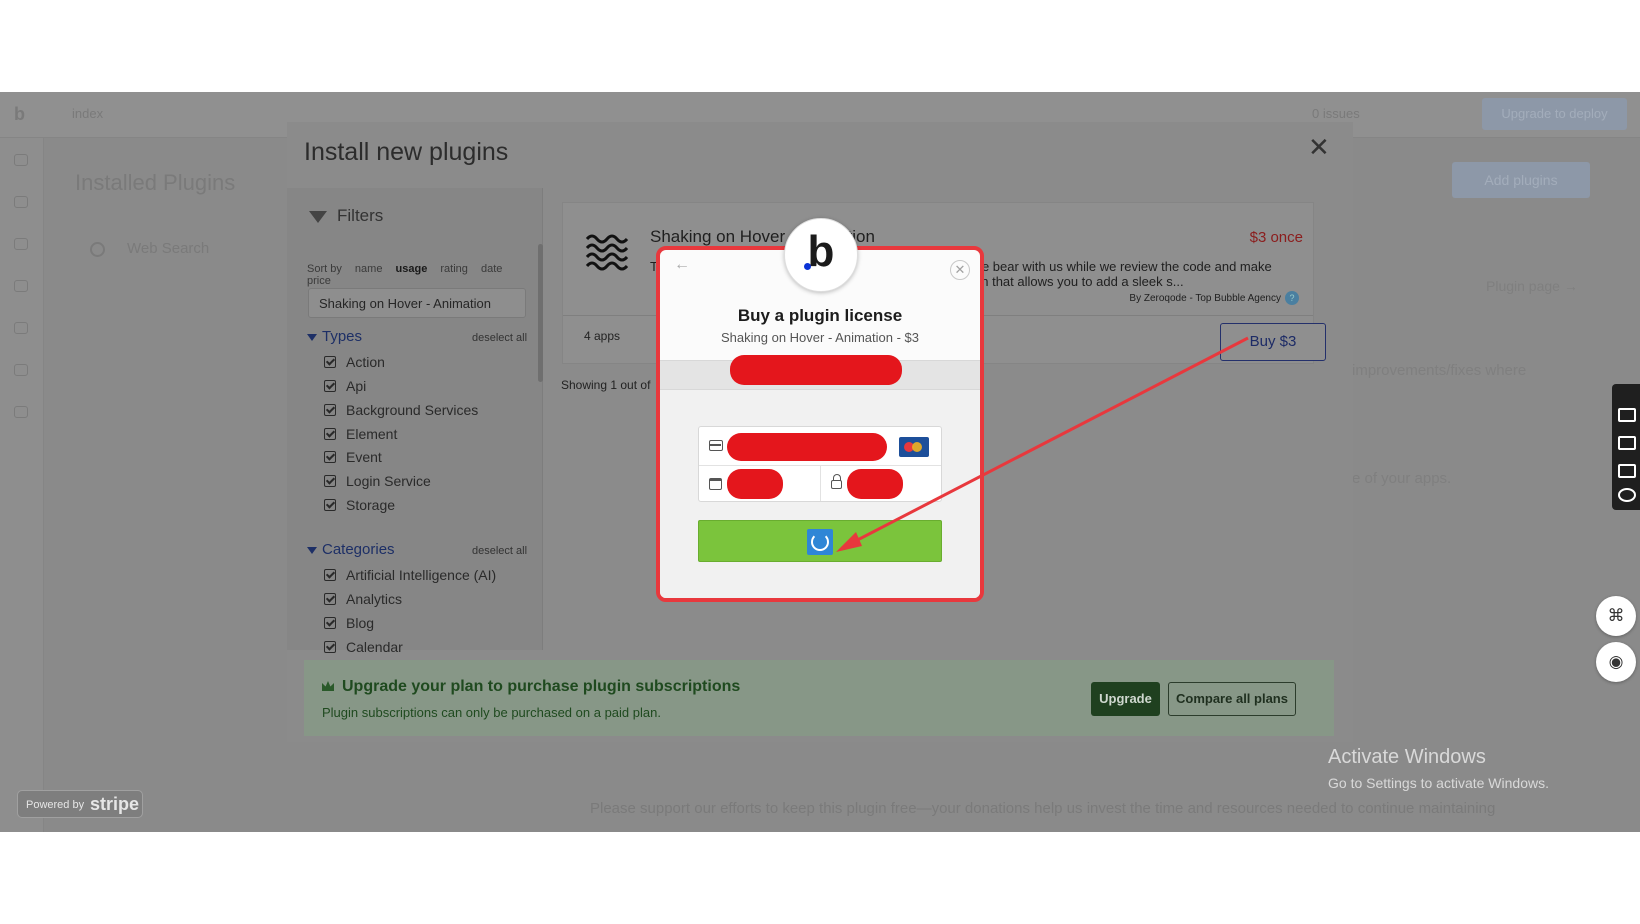 The width and height of the screenshot is (1640, 924). I want to click on category-checkbox-calendar: Calendar, so click(363, 647).